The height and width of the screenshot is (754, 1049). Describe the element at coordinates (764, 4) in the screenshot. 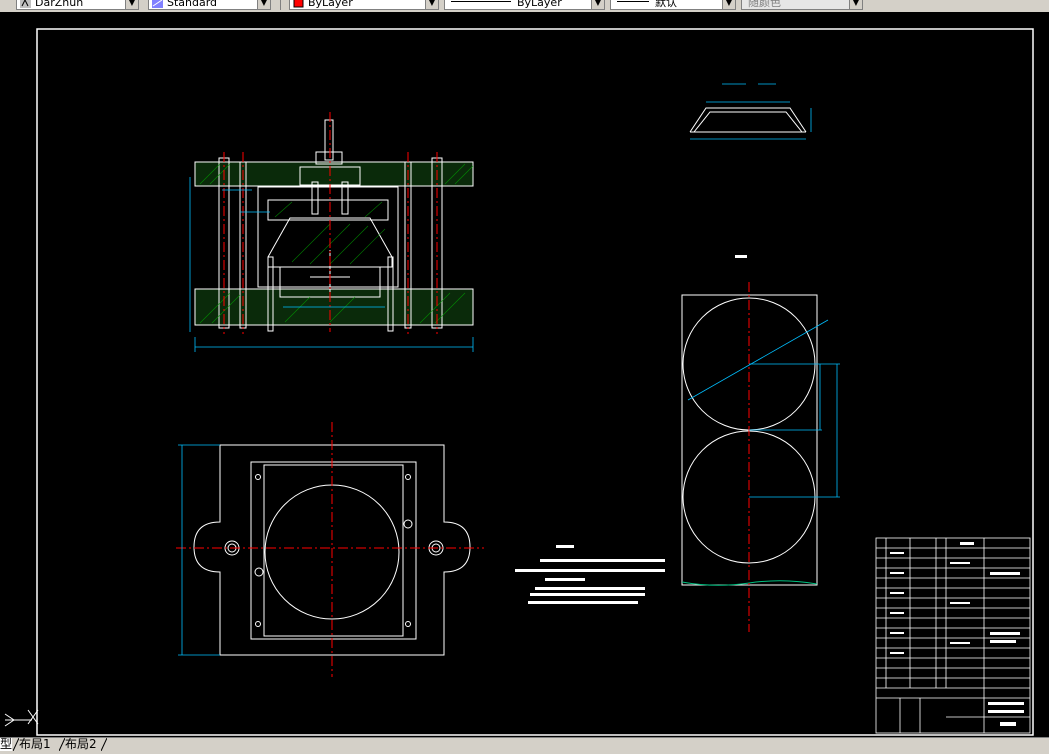

I see `plot-style-value: 随颜色` at that location.